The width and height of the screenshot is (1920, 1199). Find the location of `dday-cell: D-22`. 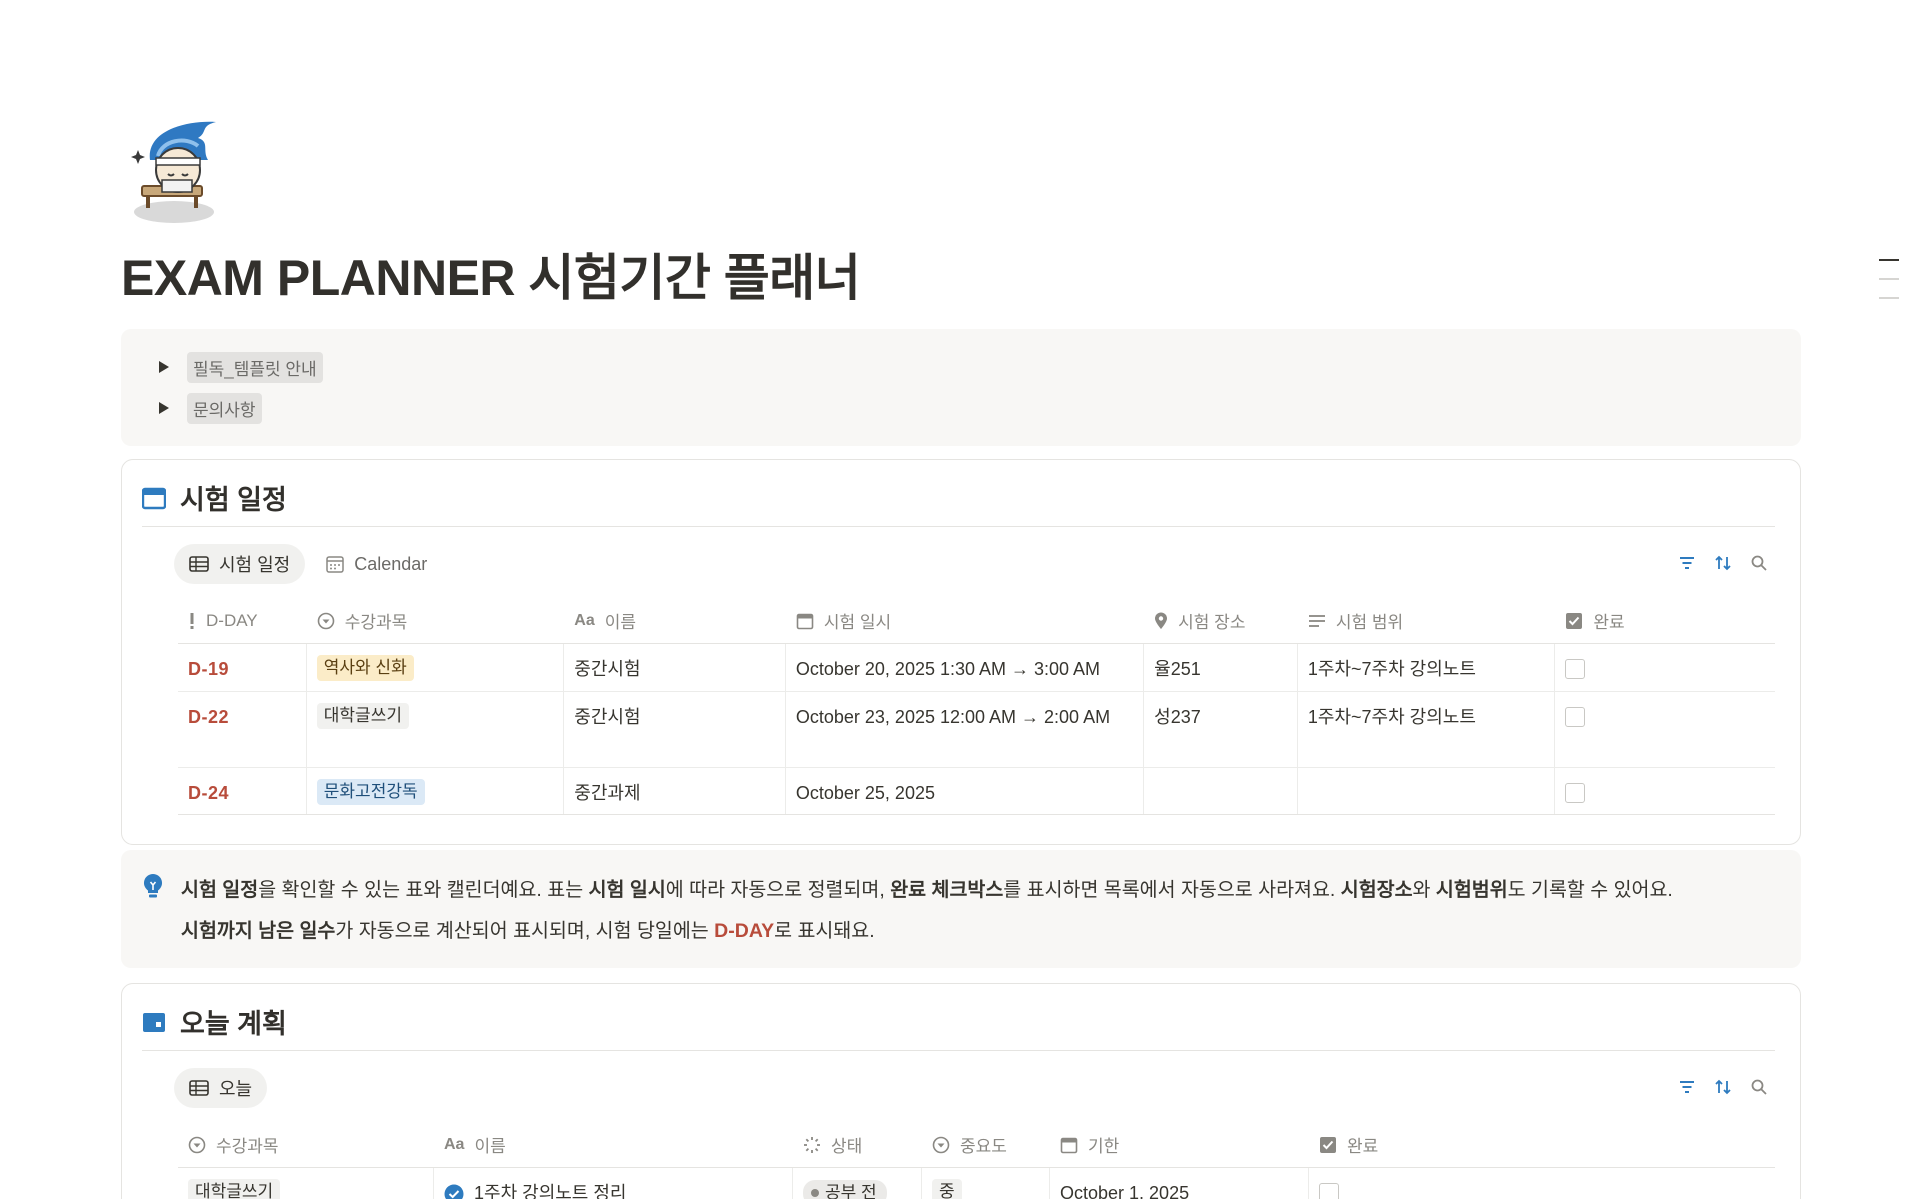

dday-cell: D-22 is located at coordinates (242, 729).